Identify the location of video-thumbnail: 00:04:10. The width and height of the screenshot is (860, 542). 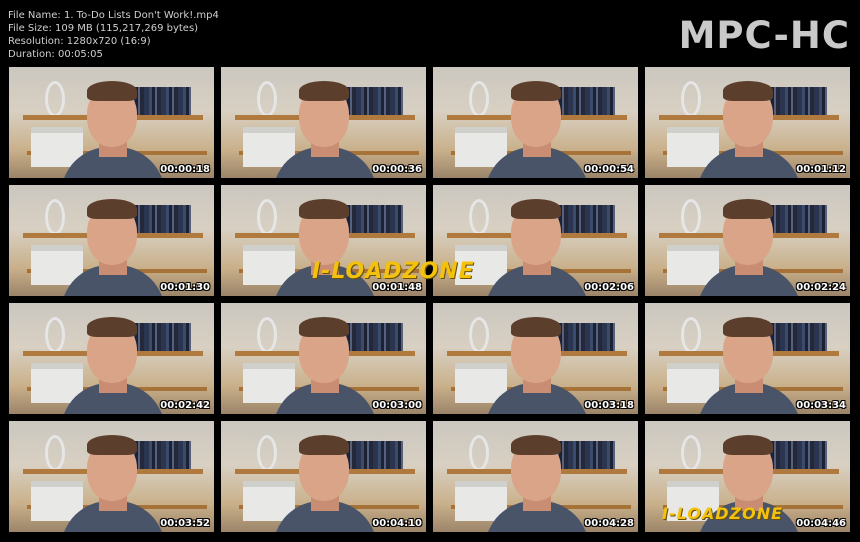
(323, 476).